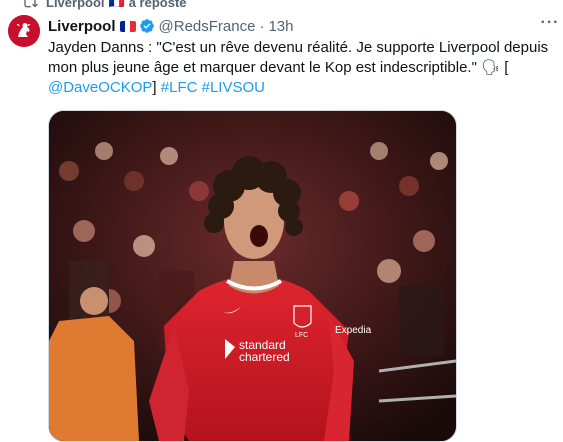 The height and width of the screenshot is (442, 563). Describe the element at coordinates (127, 26) in the screenshot. I see `france-flag-icon` at that location.